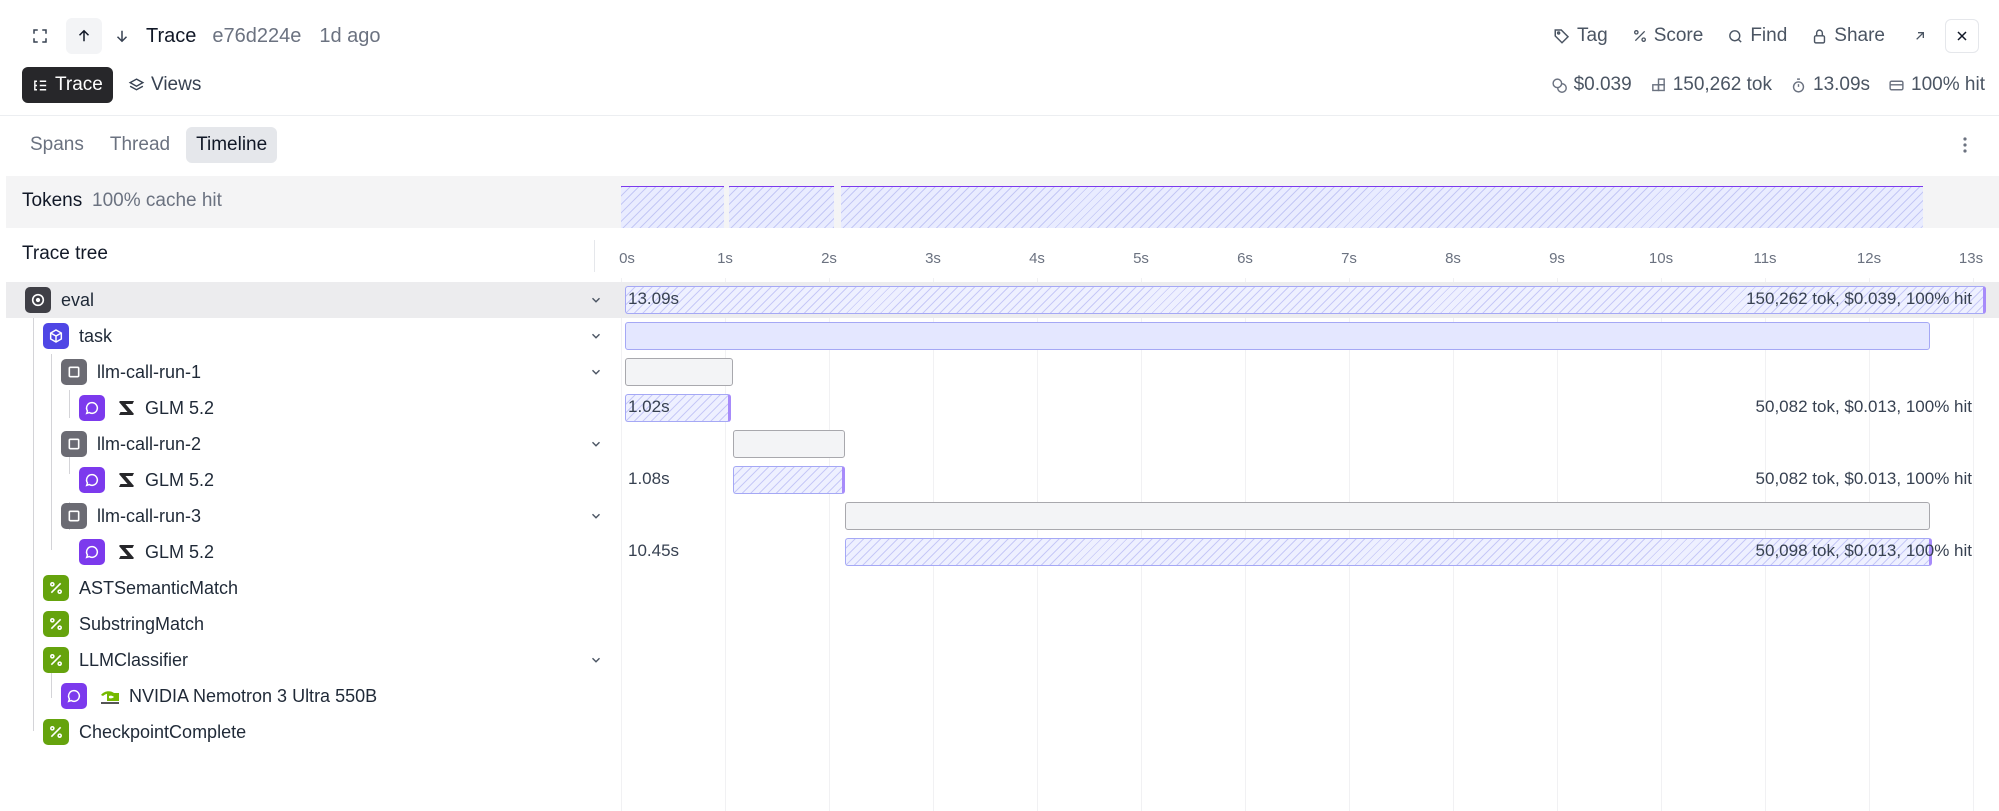  I want to click on trace-row-llmclassifier: LLMClassifier, so click(308, 660).